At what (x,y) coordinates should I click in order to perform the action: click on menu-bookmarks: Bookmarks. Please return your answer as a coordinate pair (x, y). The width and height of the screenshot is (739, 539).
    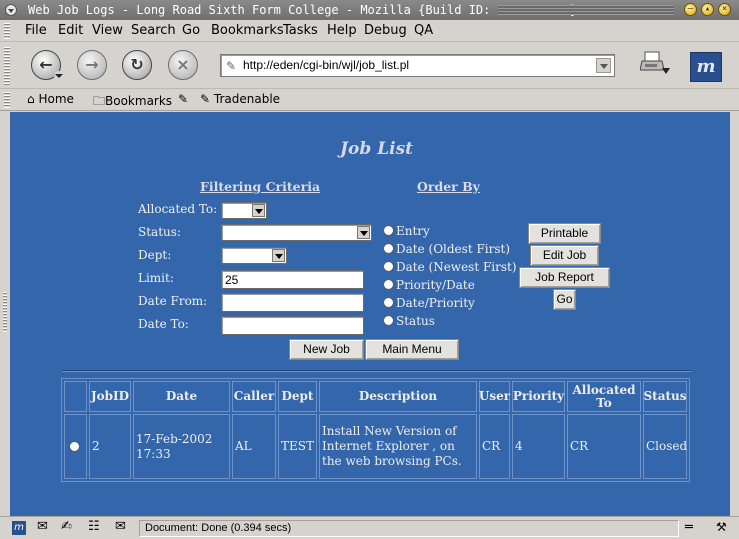
    Looking at the image, I should click on (247, 30).